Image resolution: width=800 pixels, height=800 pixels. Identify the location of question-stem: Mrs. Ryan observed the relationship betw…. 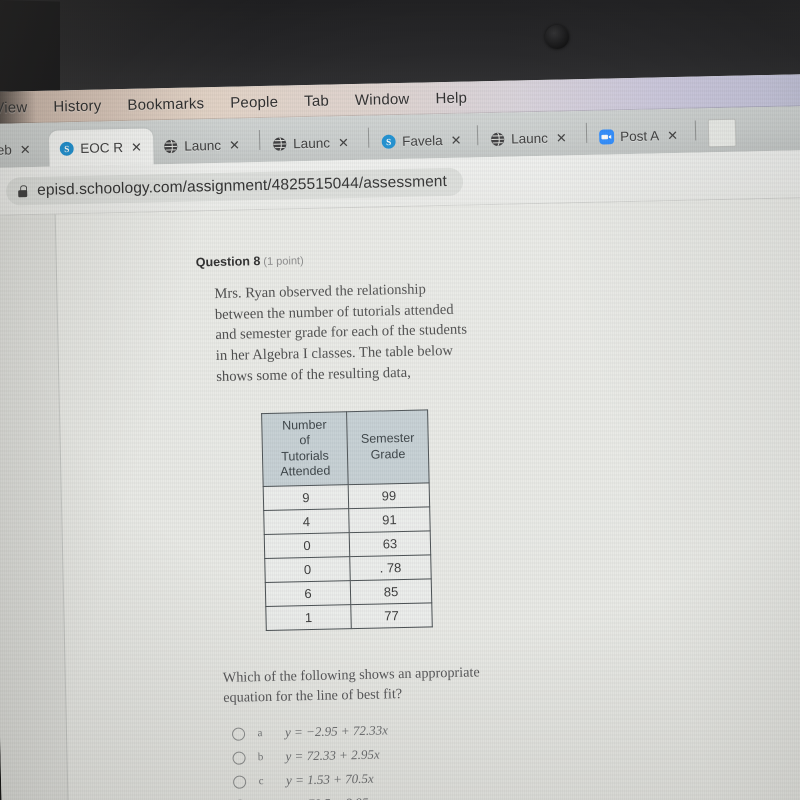
(341, 333).